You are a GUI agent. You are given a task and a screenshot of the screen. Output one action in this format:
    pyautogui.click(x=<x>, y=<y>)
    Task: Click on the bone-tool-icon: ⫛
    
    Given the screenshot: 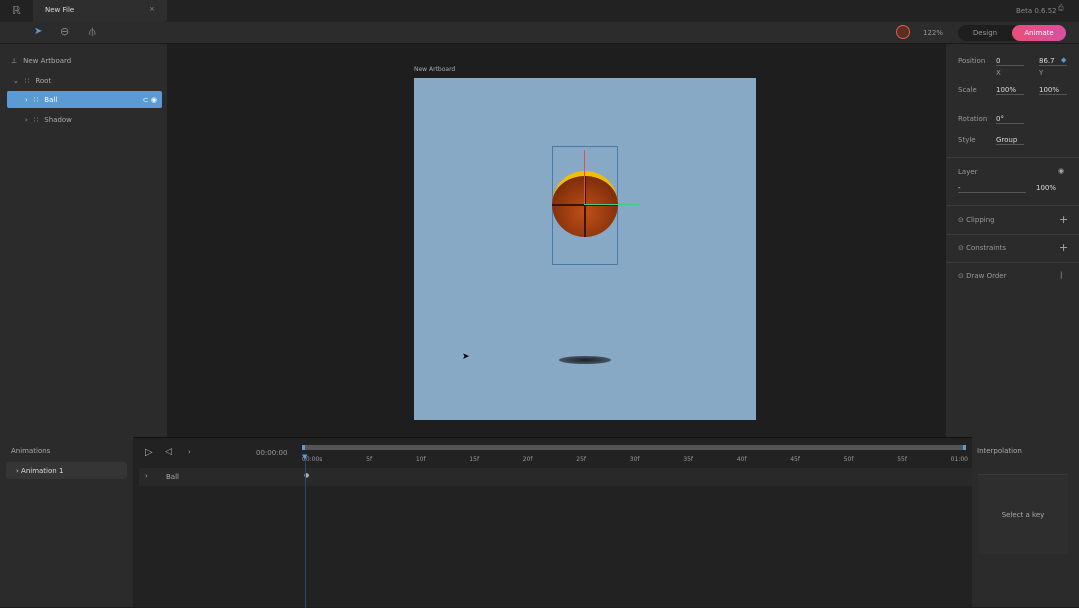 What is the action you would take?
    pyautogui.click(x=92, y=32)
    